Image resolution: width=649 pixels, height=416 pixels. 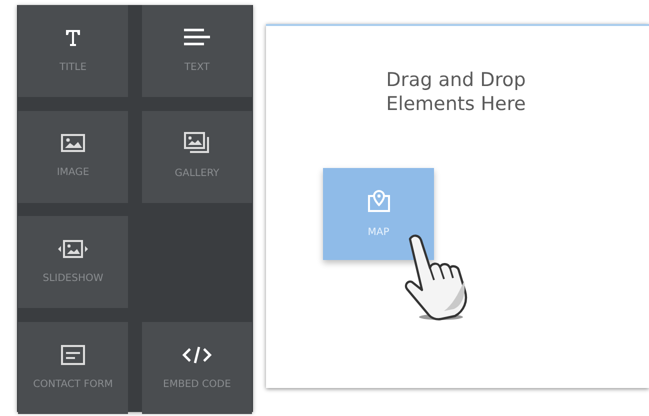 What do you see at coordinates (378, 200) in the screenshot?
I see `map-pin-icon` at bounding box center [378, 200].